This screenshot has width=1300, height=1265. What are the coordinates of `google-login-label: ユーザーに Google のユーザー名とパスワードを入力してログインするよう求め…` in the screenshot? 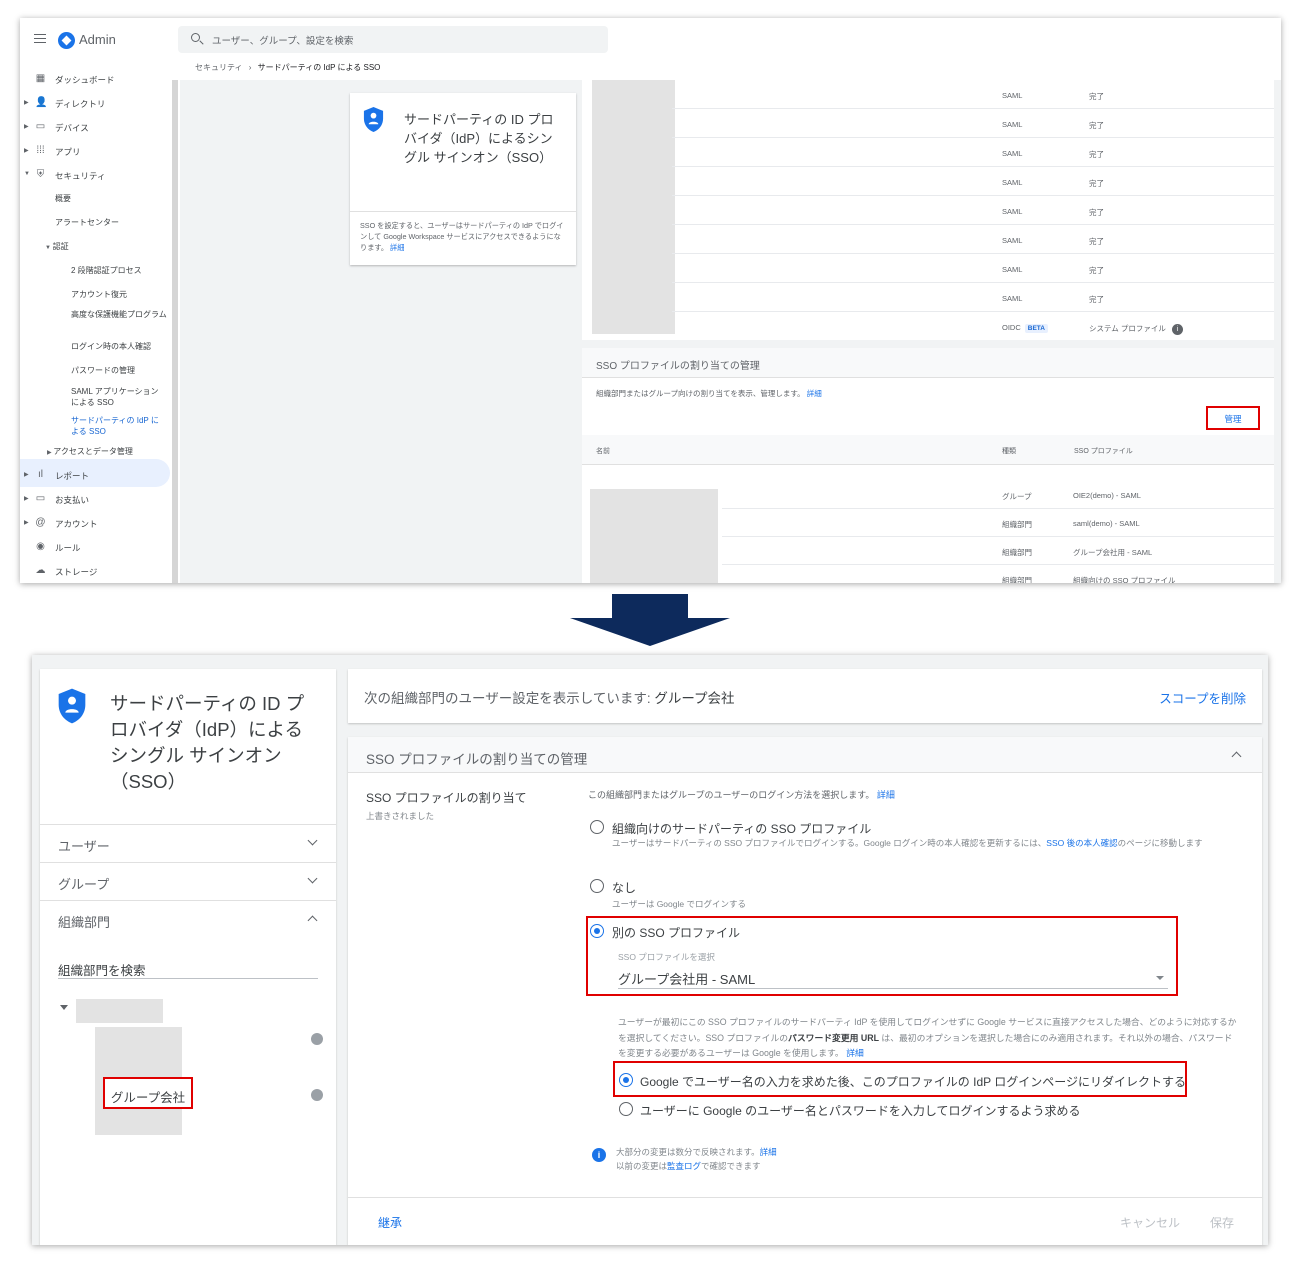 It's located at (860, 1110).